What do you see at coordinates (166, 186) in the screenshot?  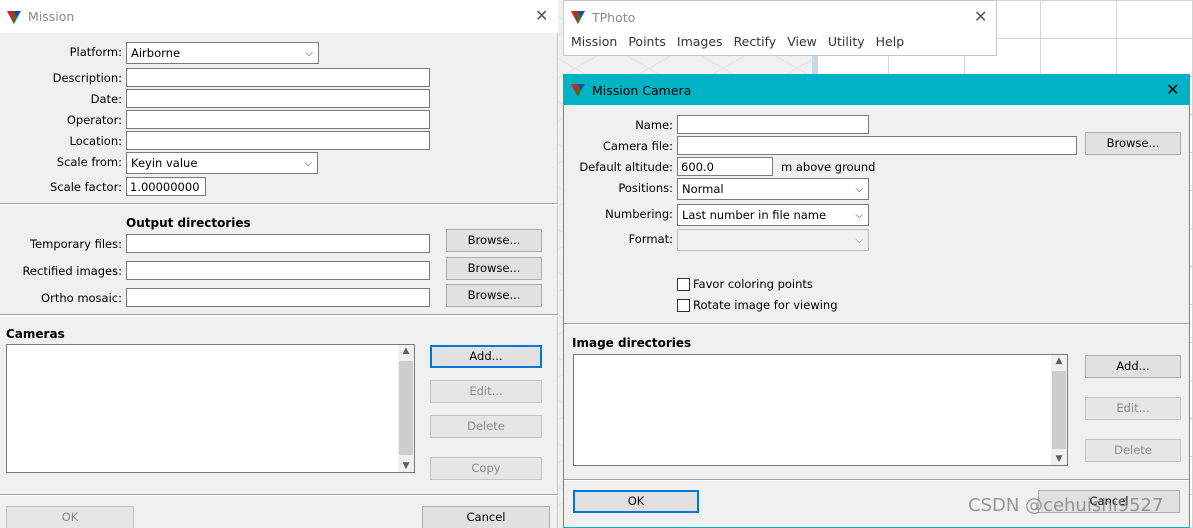 I see `scale-factor-field: 1.00000000` at bounding box center [166, 186].